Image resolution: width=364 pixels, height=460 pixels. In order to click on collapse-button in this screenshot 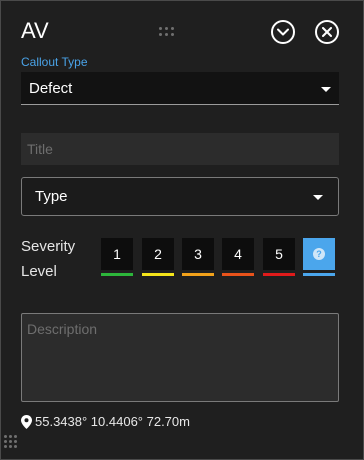, I will do `click(283, 32)`.